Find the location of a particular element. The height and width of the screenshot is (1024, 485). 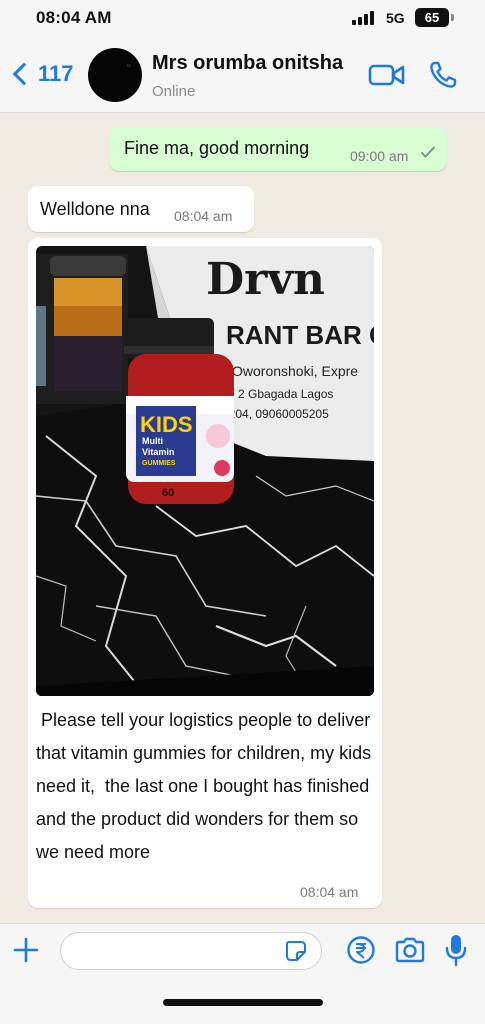

message-text: Fine ma, good morning is located at coordinates (217, 148).